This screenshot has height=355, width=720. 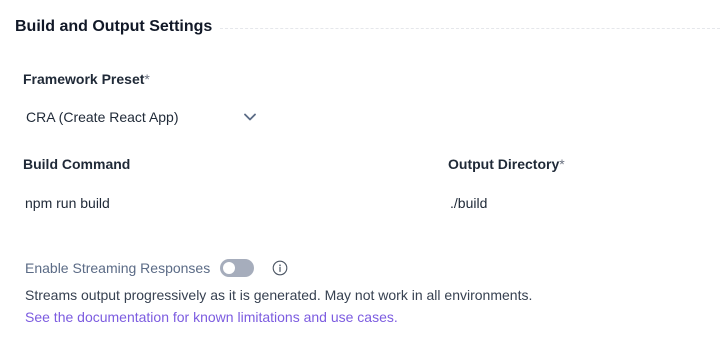 What do you see at coordinates (280, 268) in the screenshot?
I see `info-icon` at bounding box center [280, 268].